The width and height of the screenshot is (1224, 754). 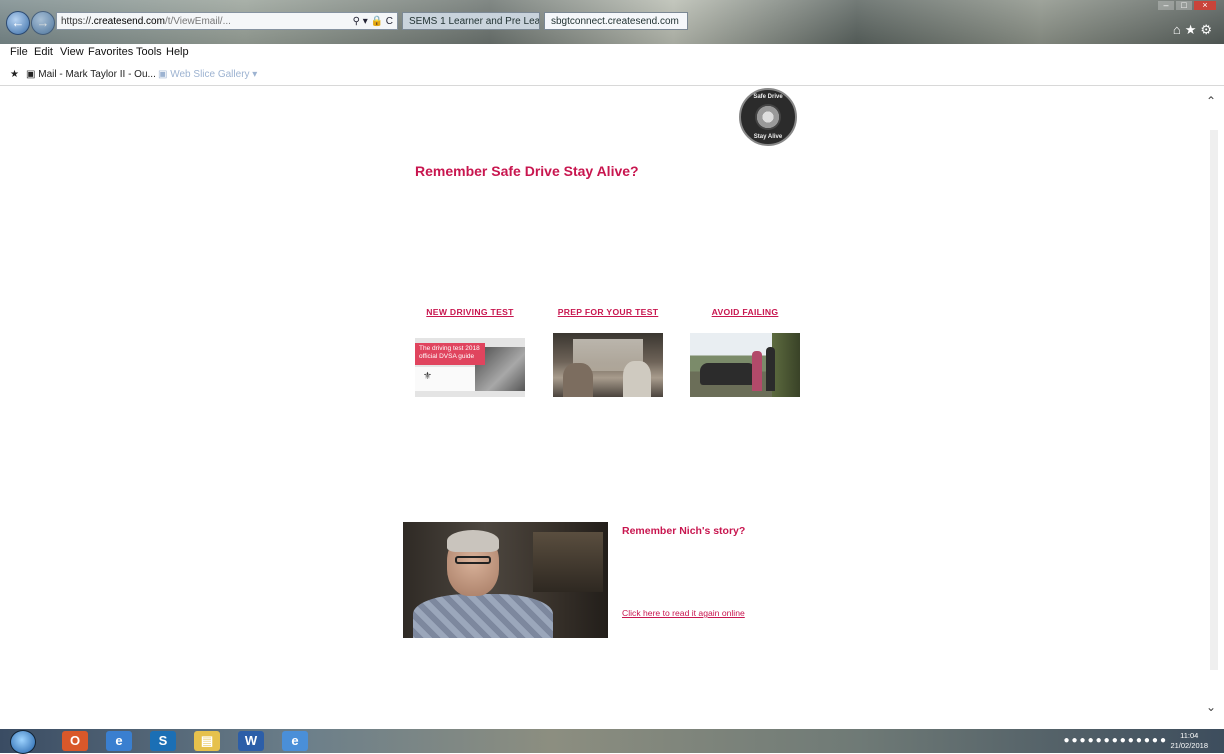 I want to click on window-controls: – □ ×, so click(x=1186, y=5).